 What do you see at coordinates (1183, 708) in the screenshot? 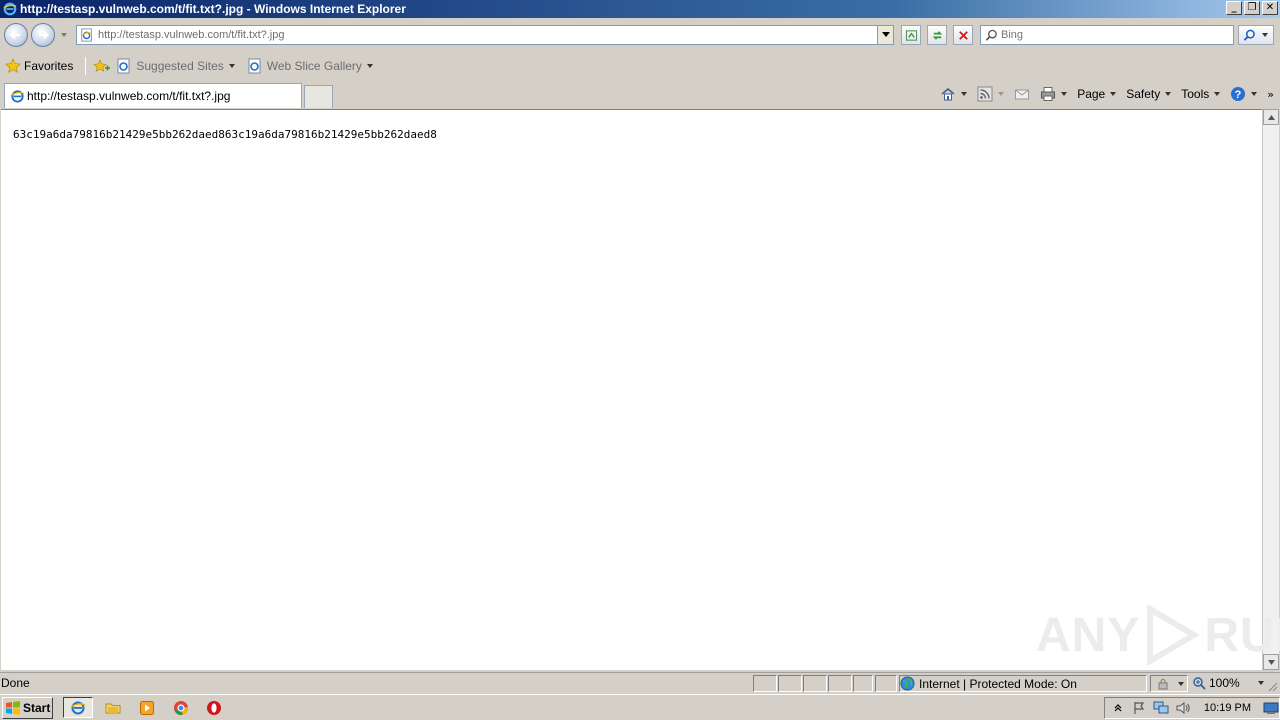
I see `volume-tray-icon` at bounding box center [1183, 708].